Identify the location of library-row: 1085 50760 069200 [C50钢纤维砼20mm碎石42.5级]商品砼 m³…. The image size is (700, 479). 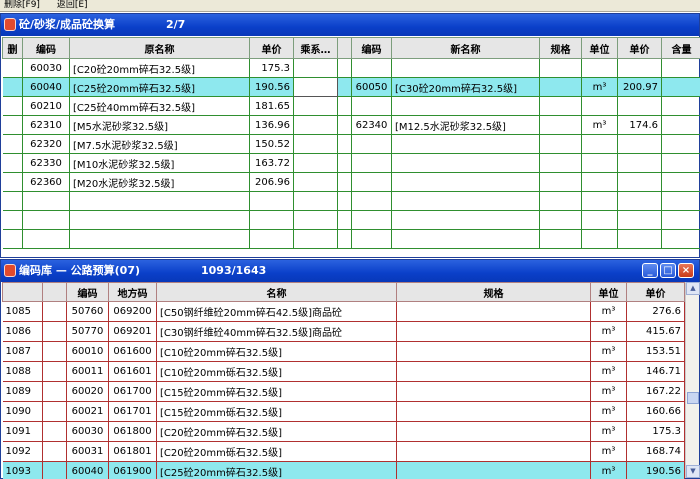
(343, 311).